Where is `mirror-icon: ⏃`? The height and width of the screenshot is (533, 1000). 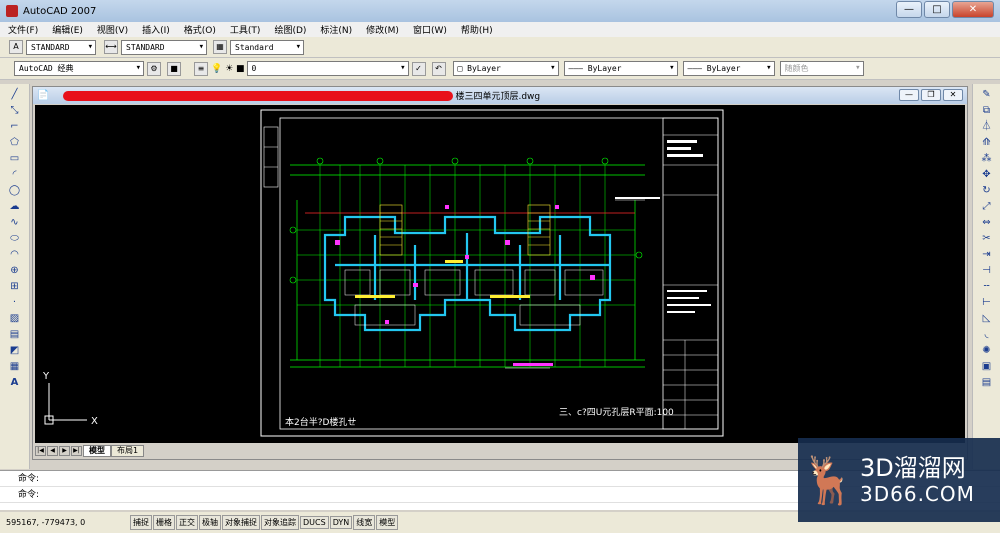 mirror-icon: ⏃ is located at coordinates (987, 126).